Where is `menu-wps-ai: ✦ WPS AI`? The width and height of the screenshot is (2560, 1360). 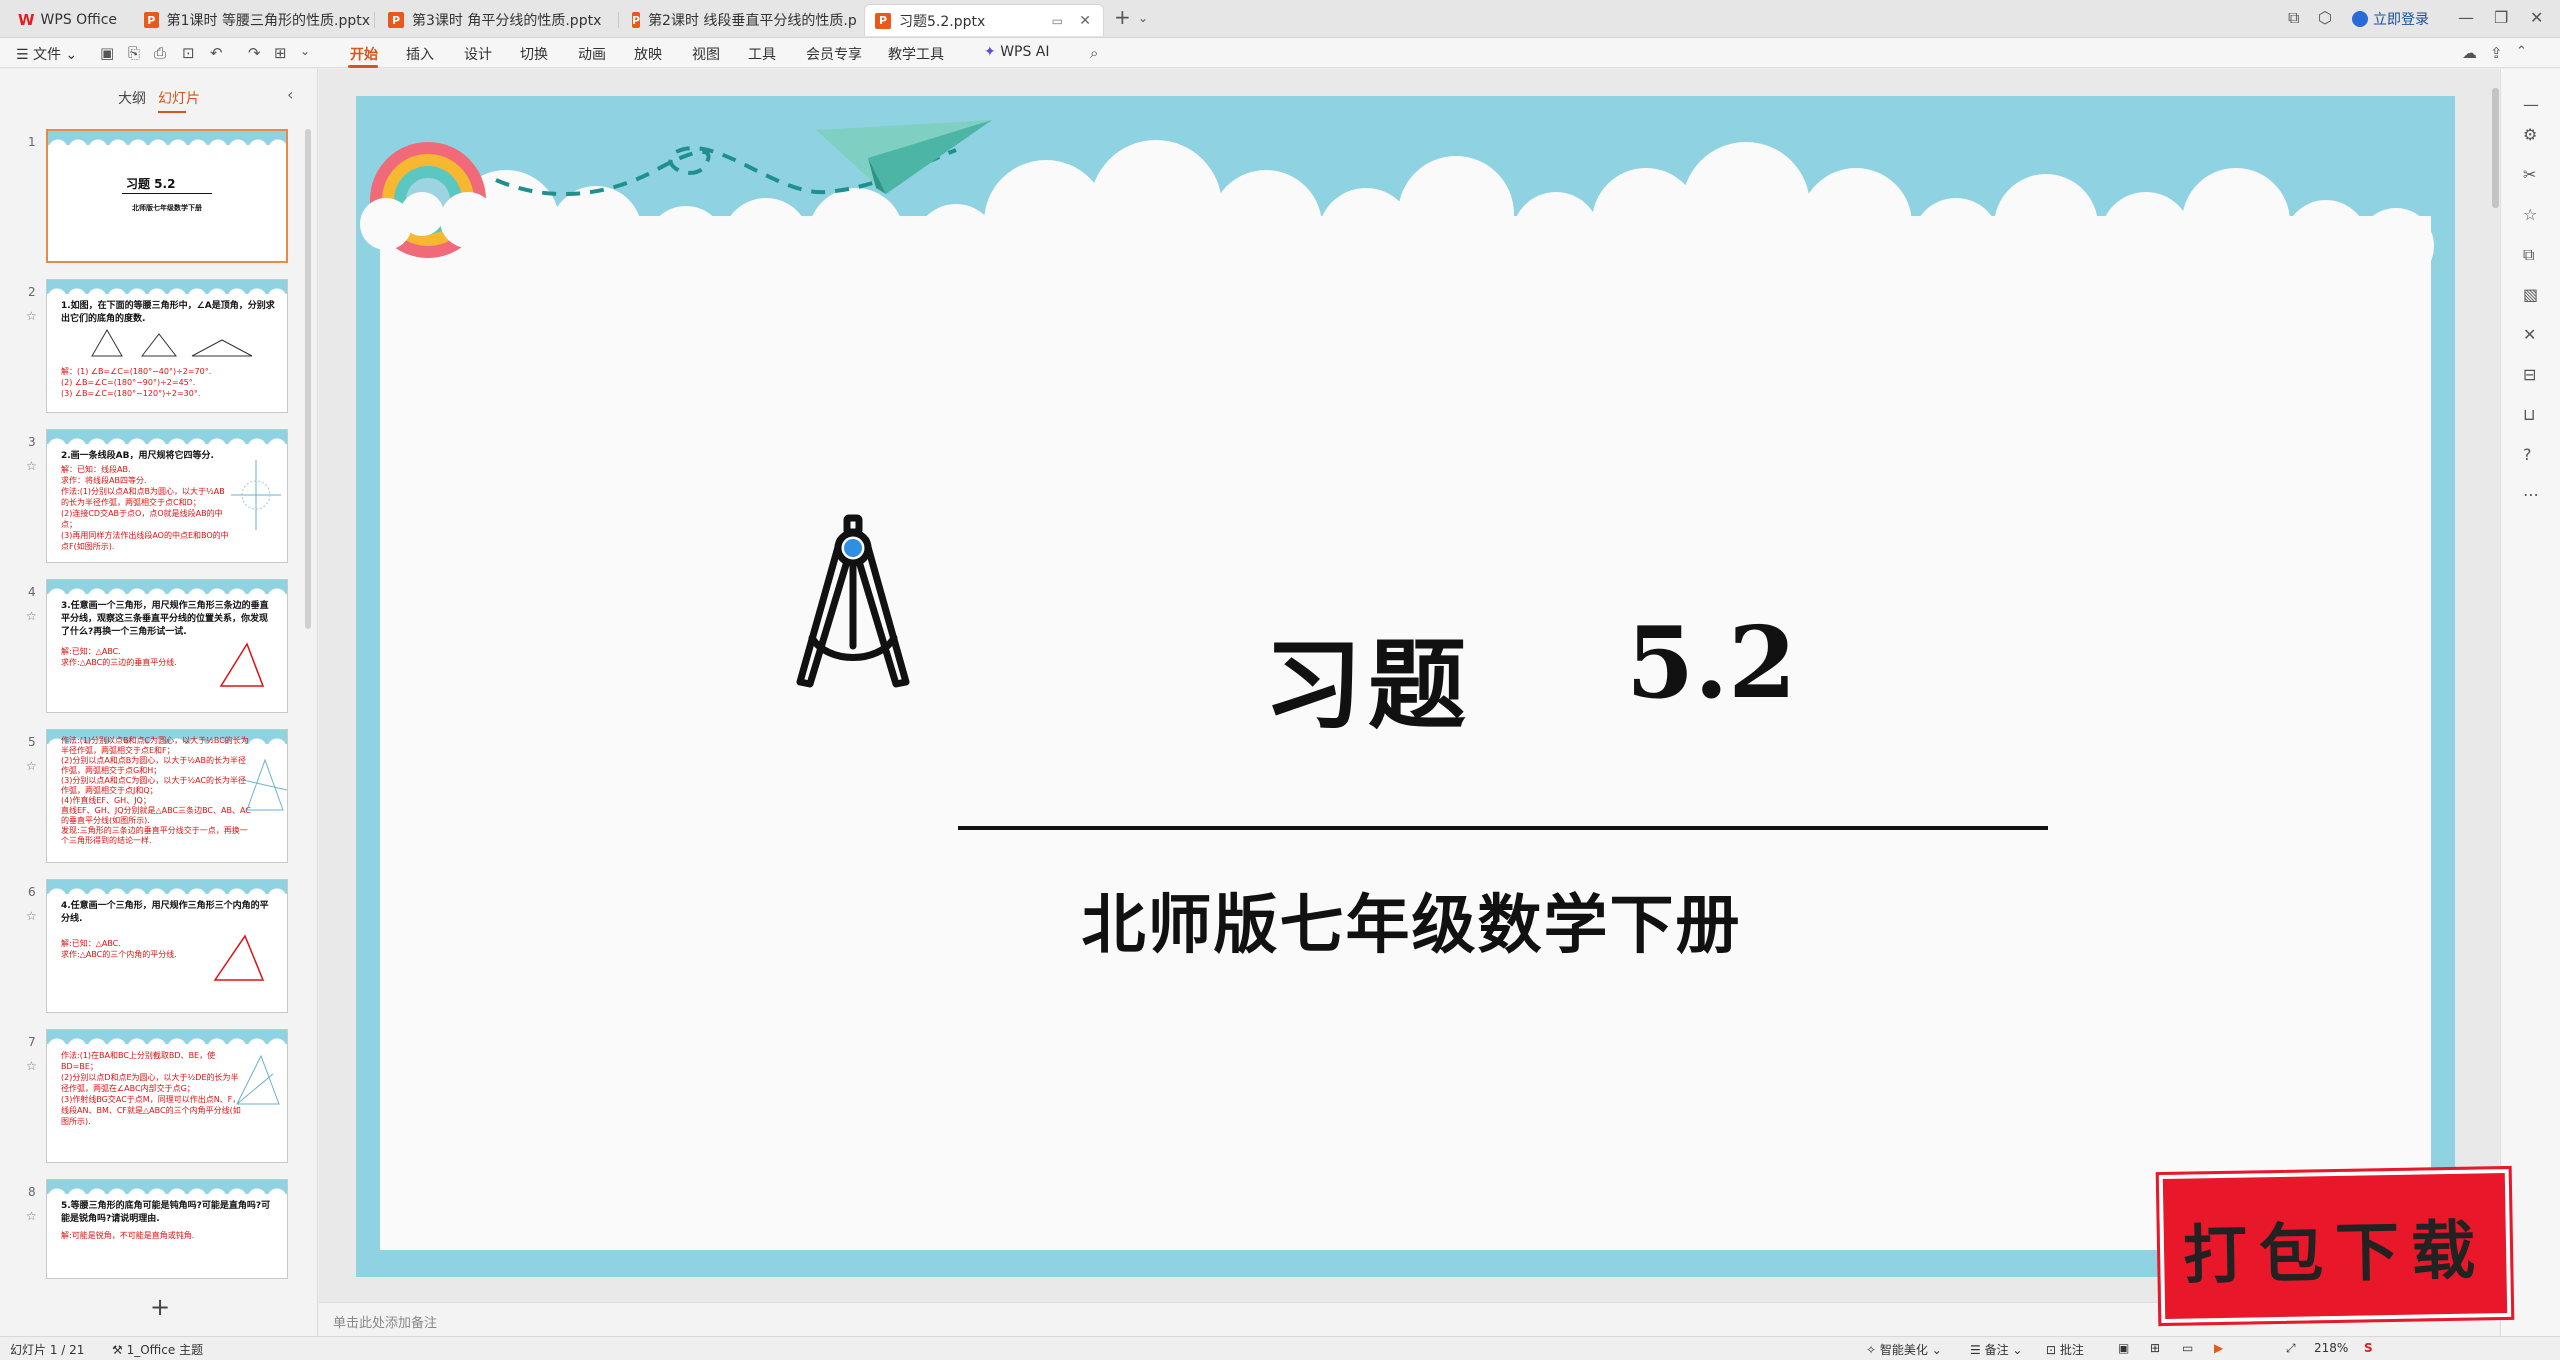 menu-wps-ai: ✦ WPS AI is located at coordinates (1017, 52).